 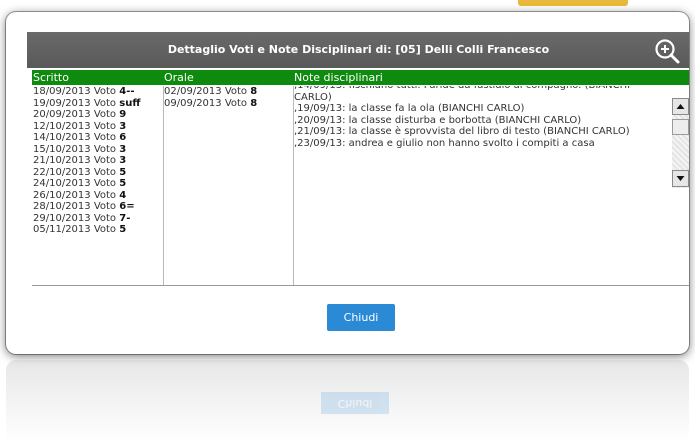 I want to click on entry-date: 02/09/2013, so click(x=193, y=91).